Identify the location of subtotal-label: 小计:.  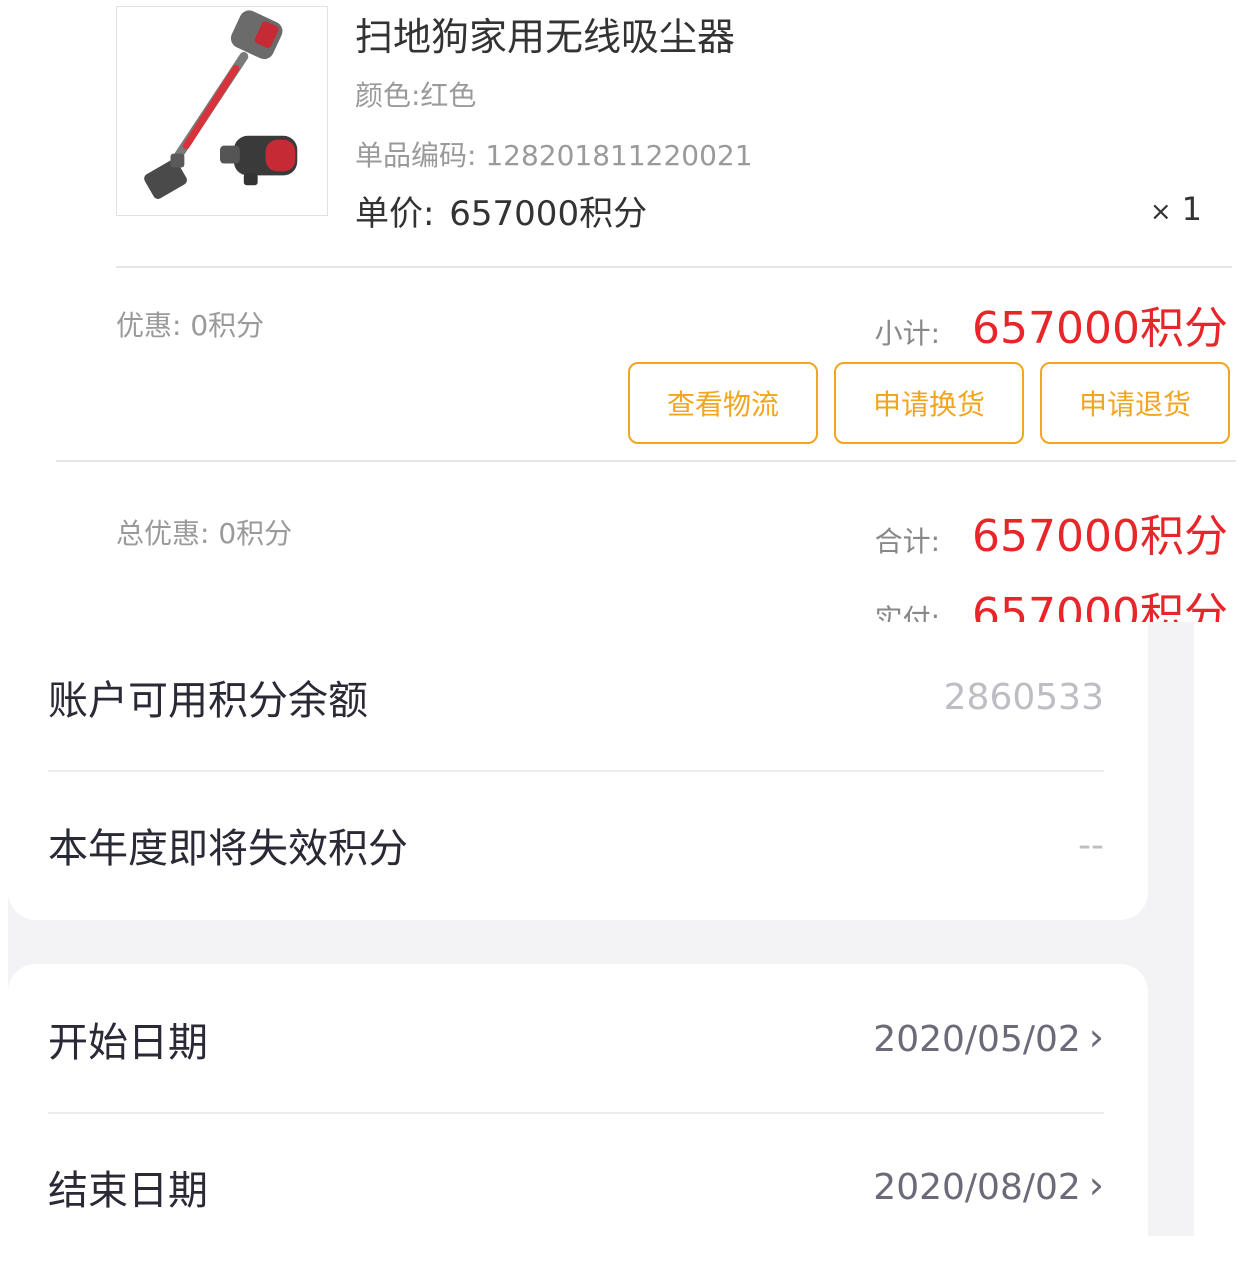
(907, 333).